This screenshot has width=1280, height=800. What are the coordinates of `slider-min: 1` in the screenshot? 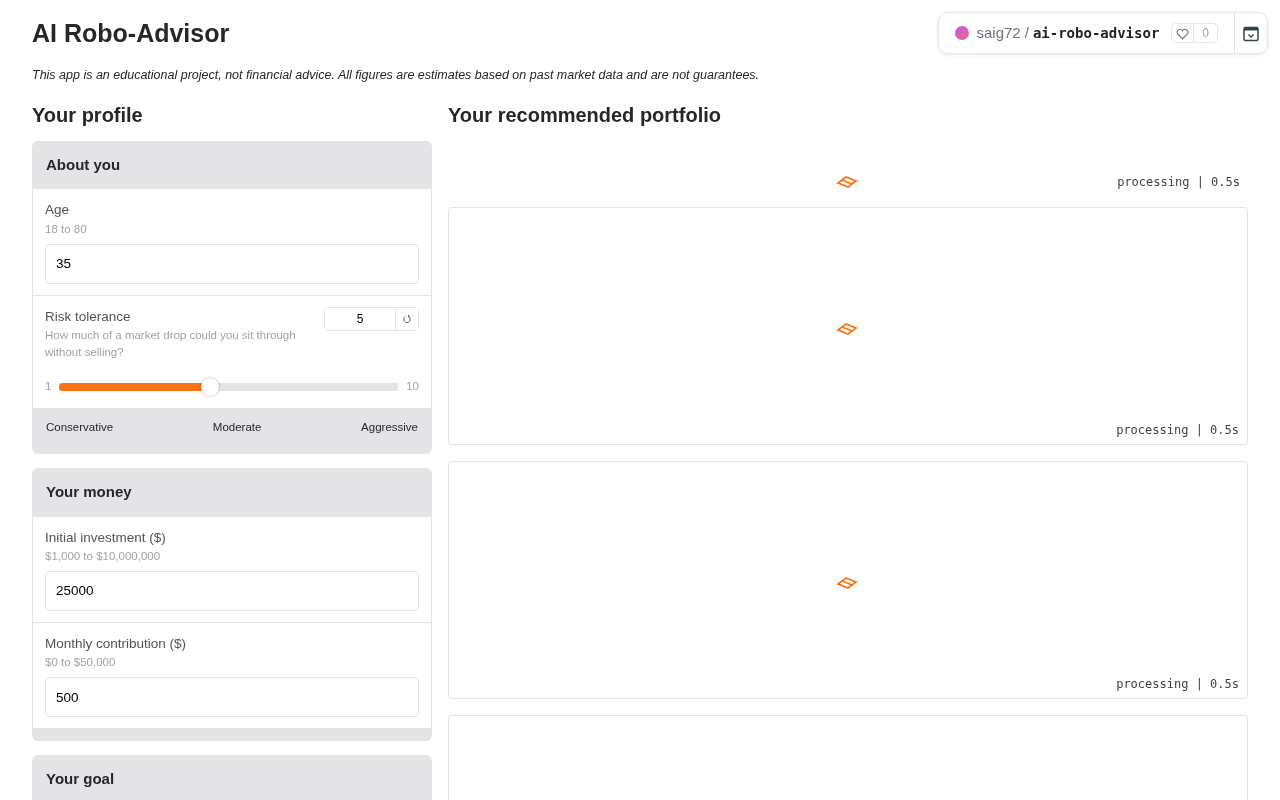 It's located at (48, 387).